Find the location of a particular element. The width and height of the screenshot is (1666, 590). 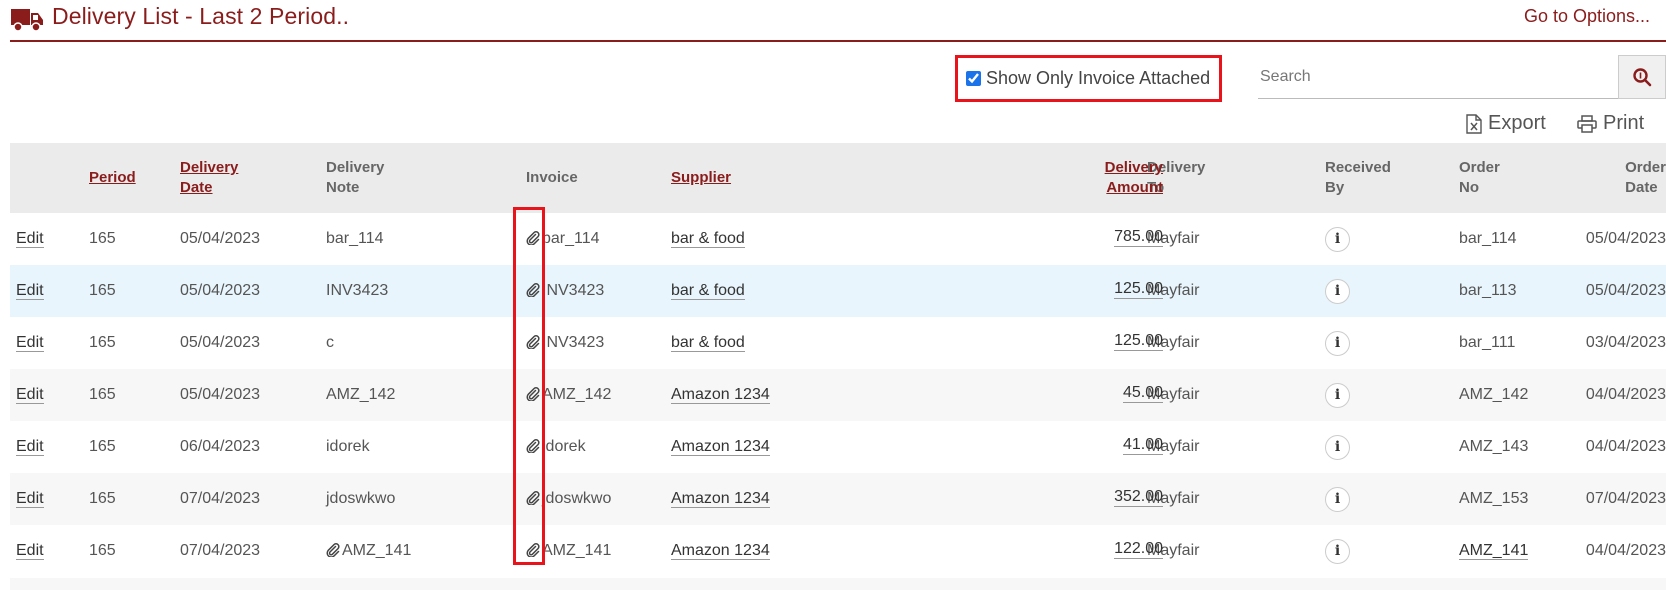

show-only-invoice-label: Show Only Invoice Attached is located at coordinates (1098, 78).